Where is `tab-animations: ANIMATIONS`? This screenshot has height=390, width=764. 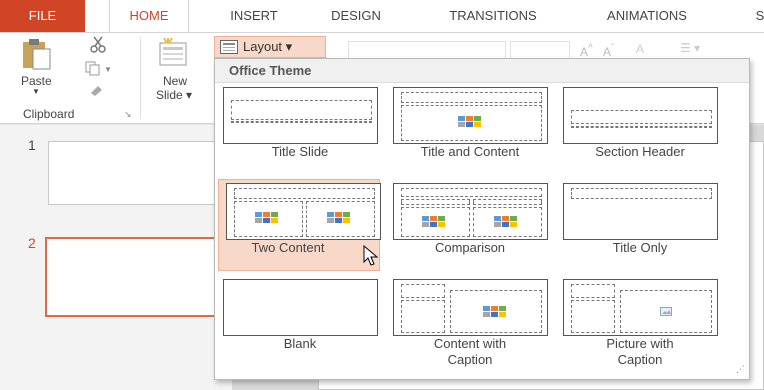 tab-animations: ANIMATIONS is located at coordinates (647, 16).